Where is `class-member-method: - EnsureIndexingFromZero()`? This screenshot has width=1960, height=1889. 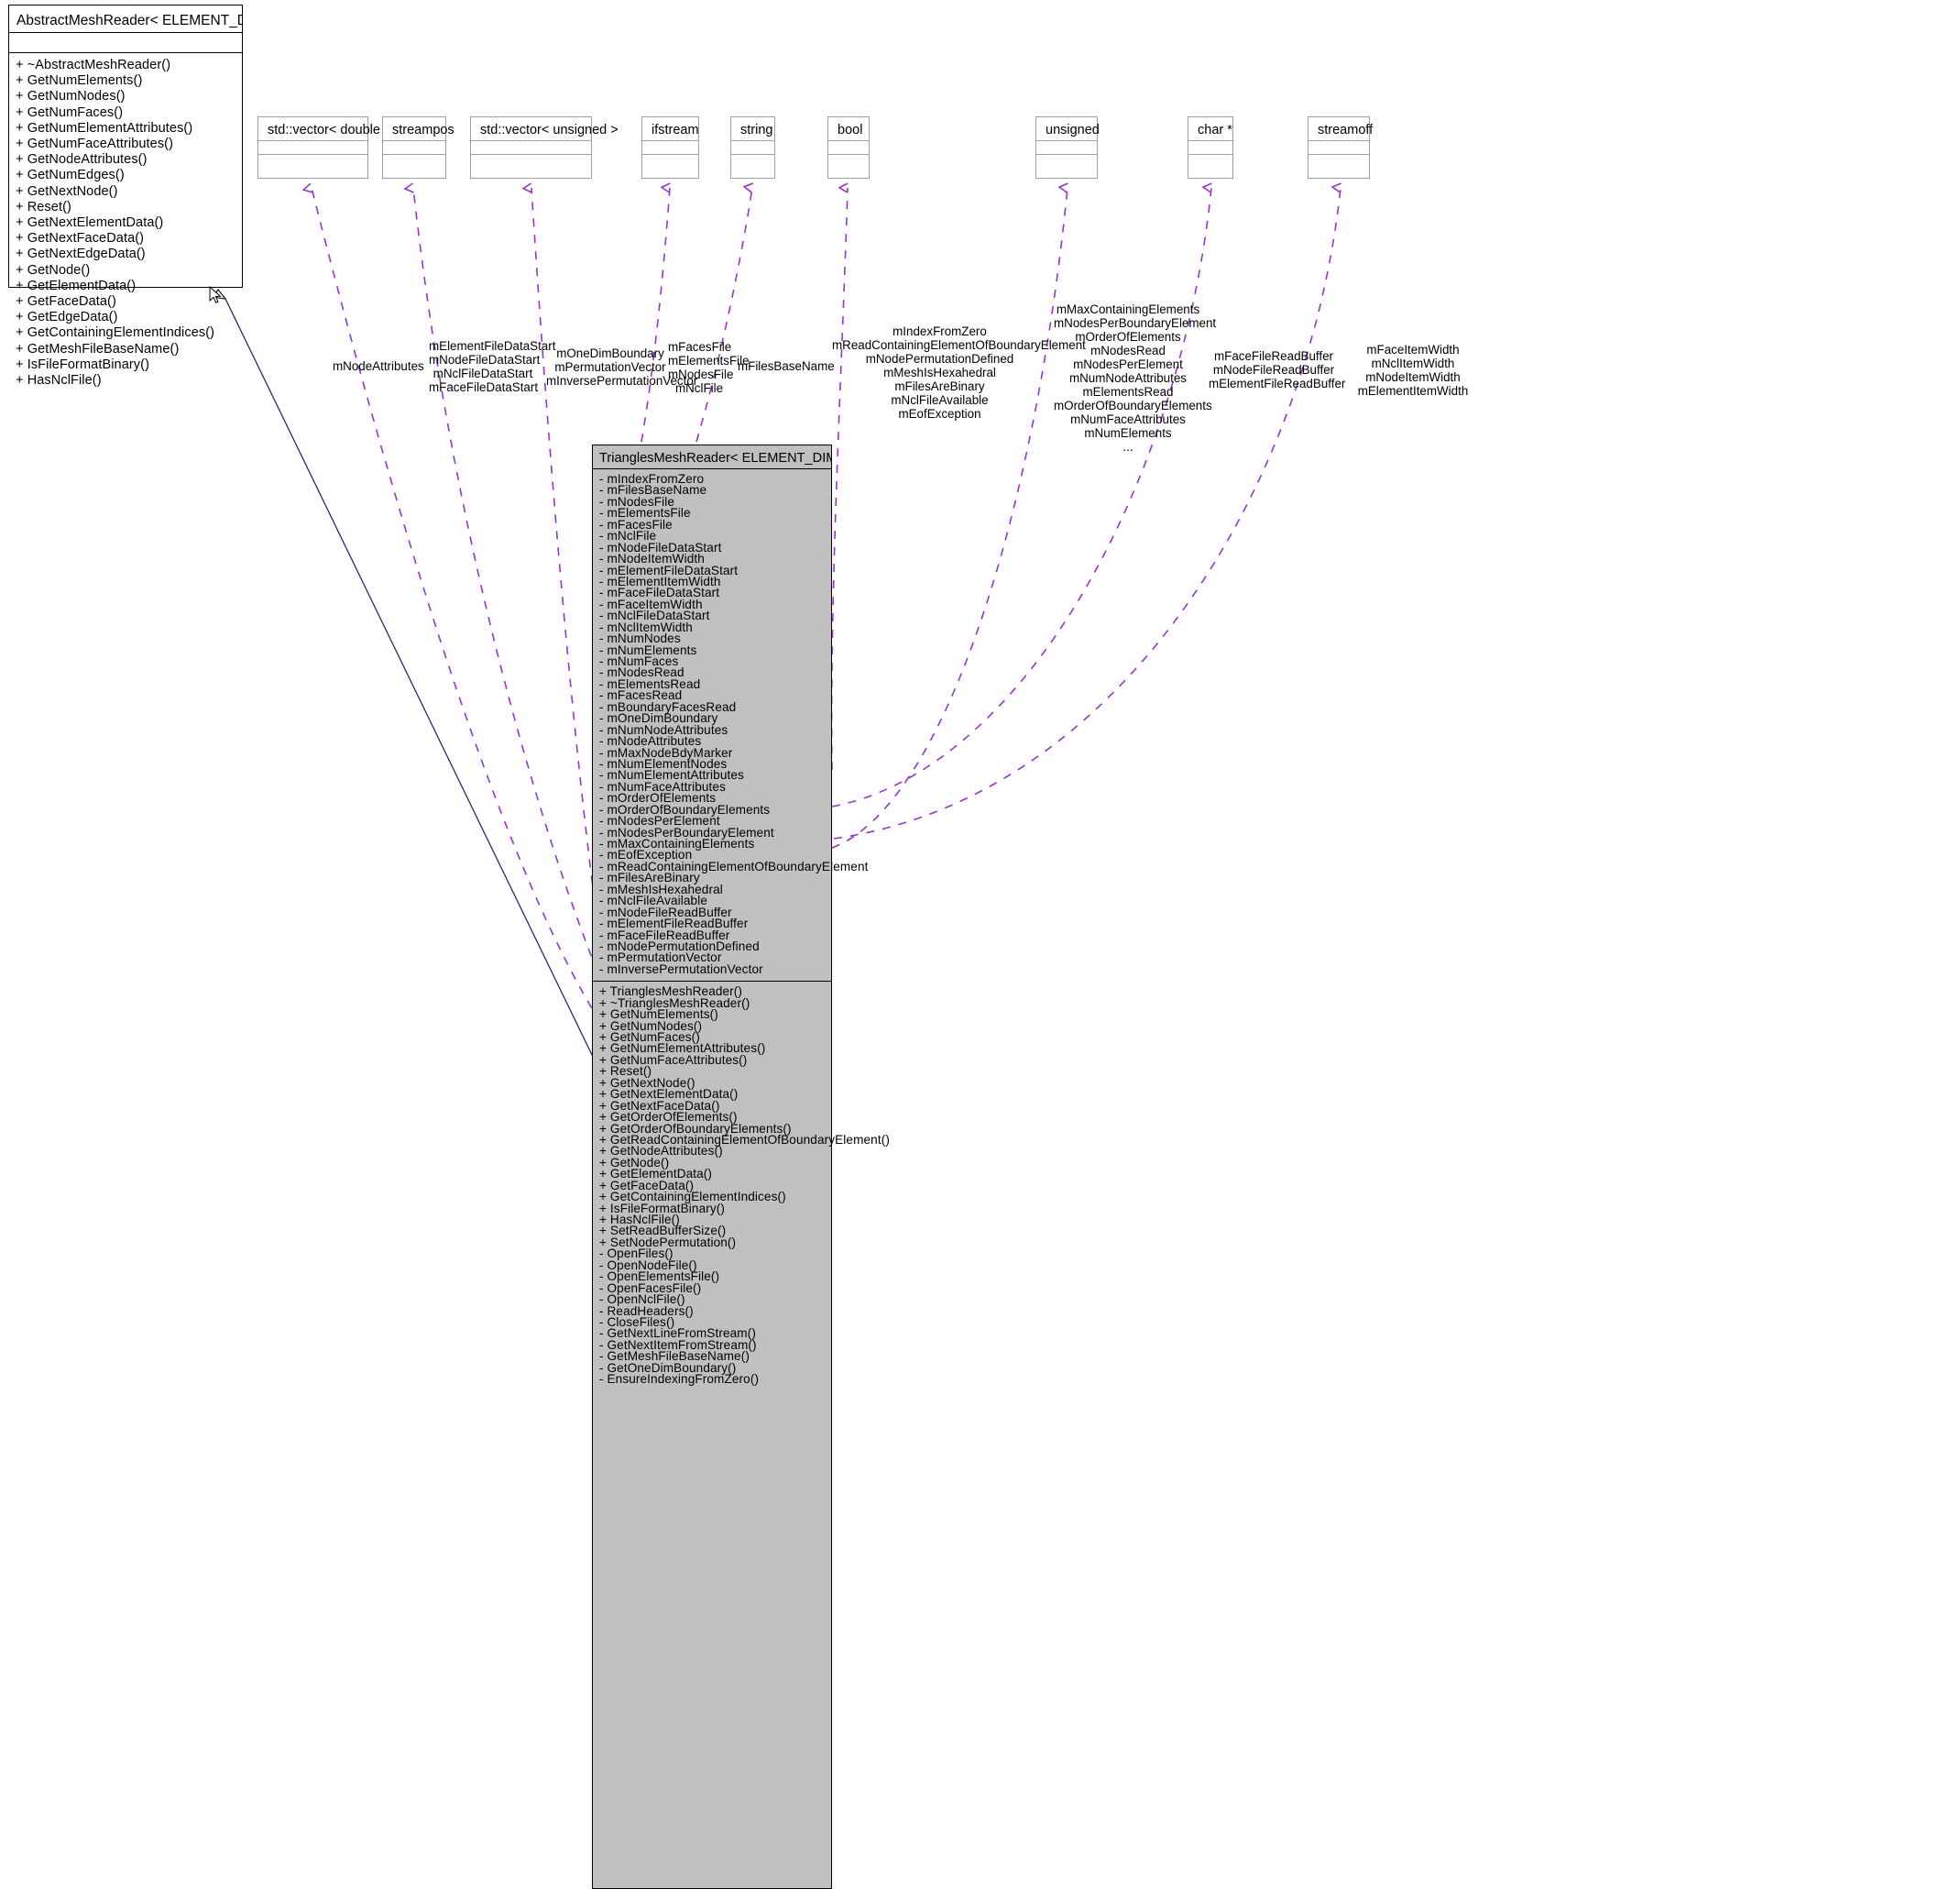
class-member-method: - EnsureIndexingFromZero() is located at coordinates (679, 1380).